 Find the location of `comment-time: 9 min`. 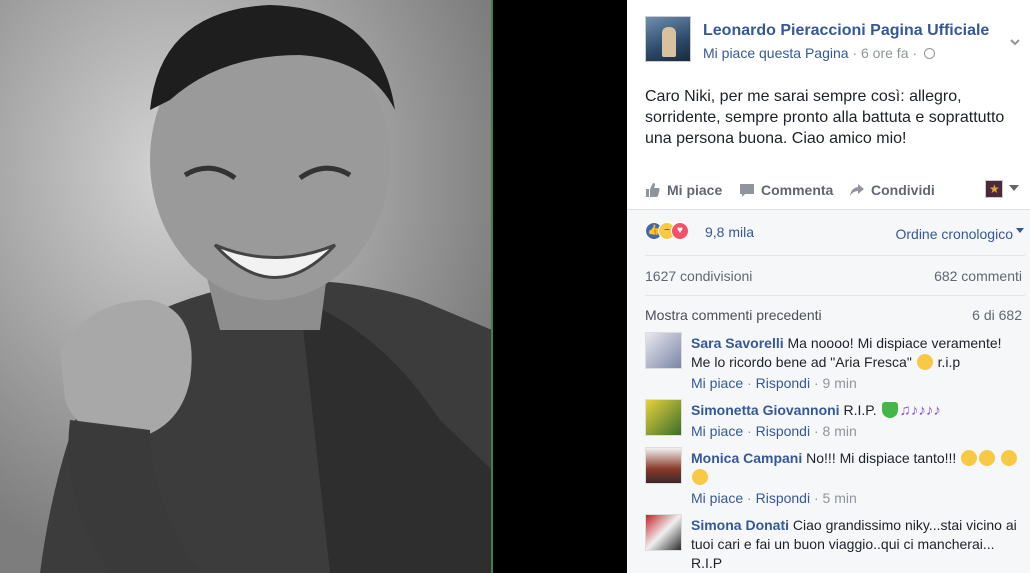

comment-time: 9 min is located at coordinates (840, 383).